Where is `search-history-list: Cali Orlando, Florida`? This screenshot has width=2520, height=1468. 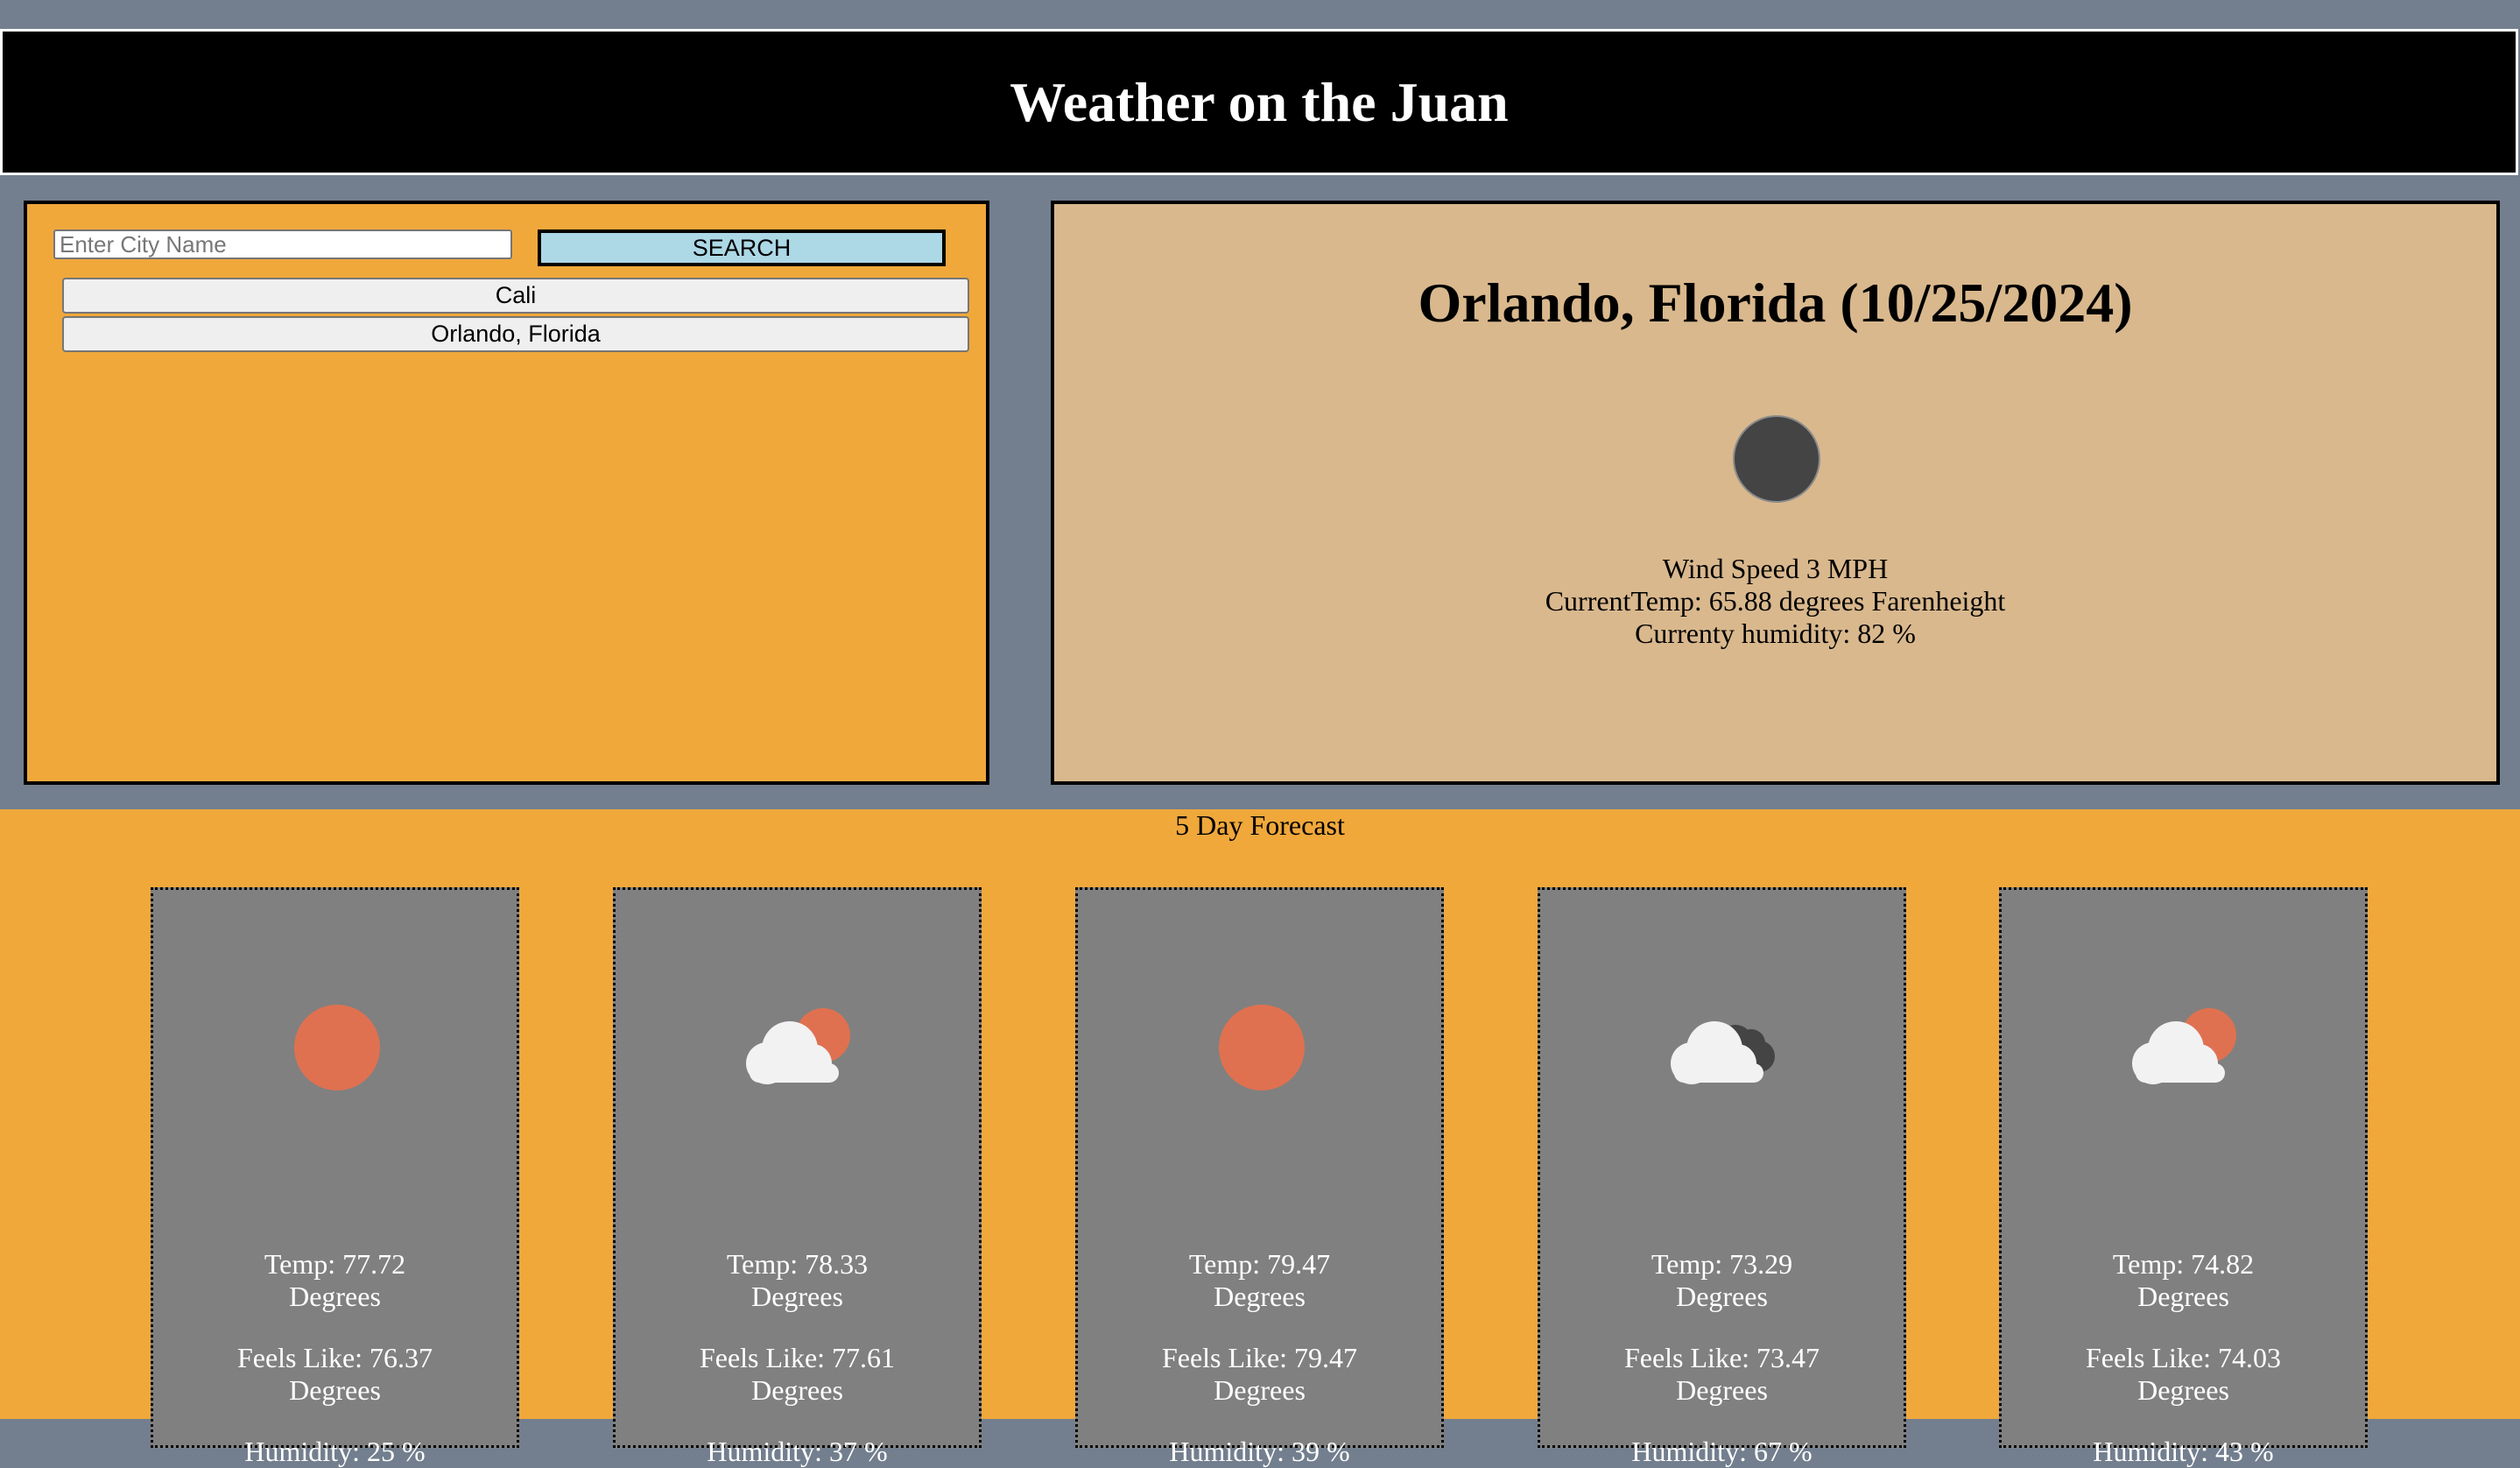
search-history-list: Cali Orlando, Florida is located at coordinates (515, 317).